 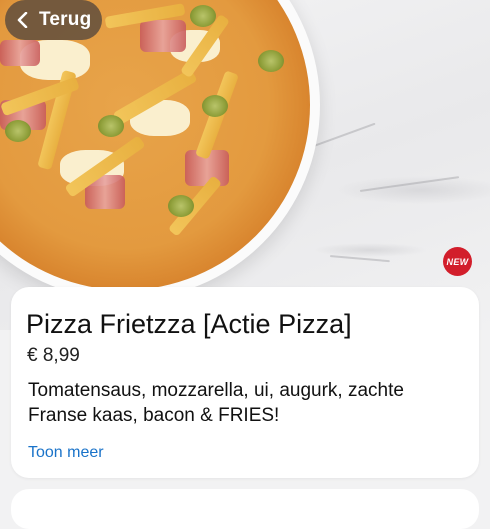 I want to click on show-more-link: Toon meer, so click(x=66, y=453).